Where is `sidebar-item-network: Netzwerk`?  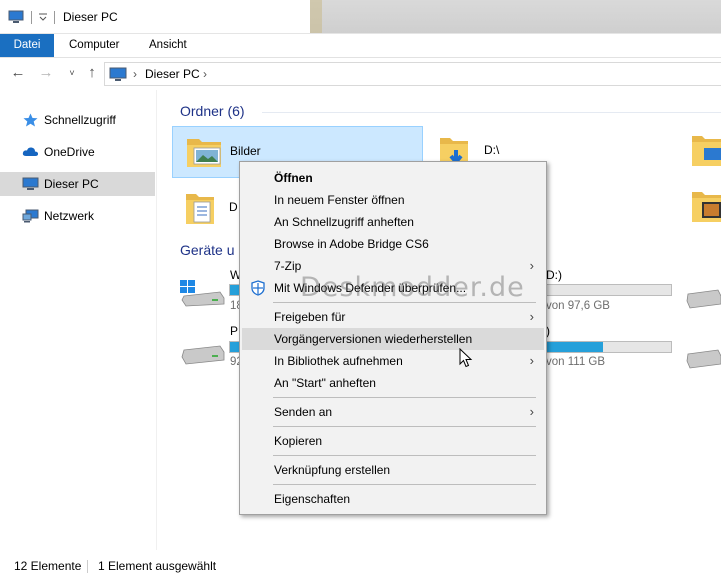
sidebar-item-network: Netzwerk is located at coordinates (77, 216).